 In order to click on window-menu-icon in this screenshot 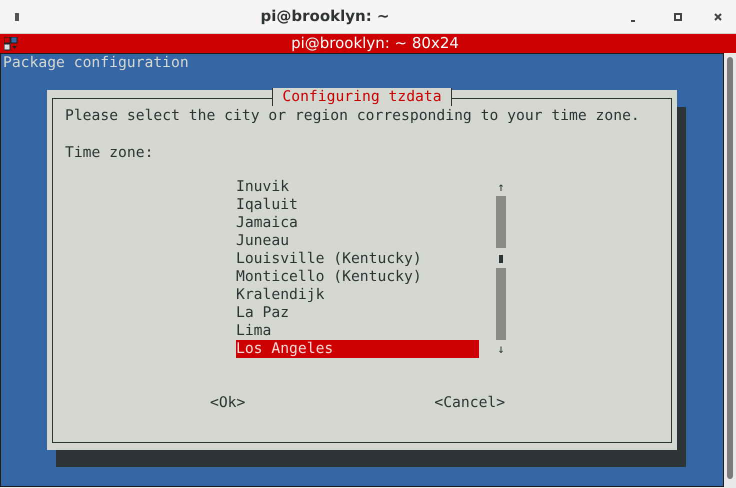, I will do `click(17, 16)`.